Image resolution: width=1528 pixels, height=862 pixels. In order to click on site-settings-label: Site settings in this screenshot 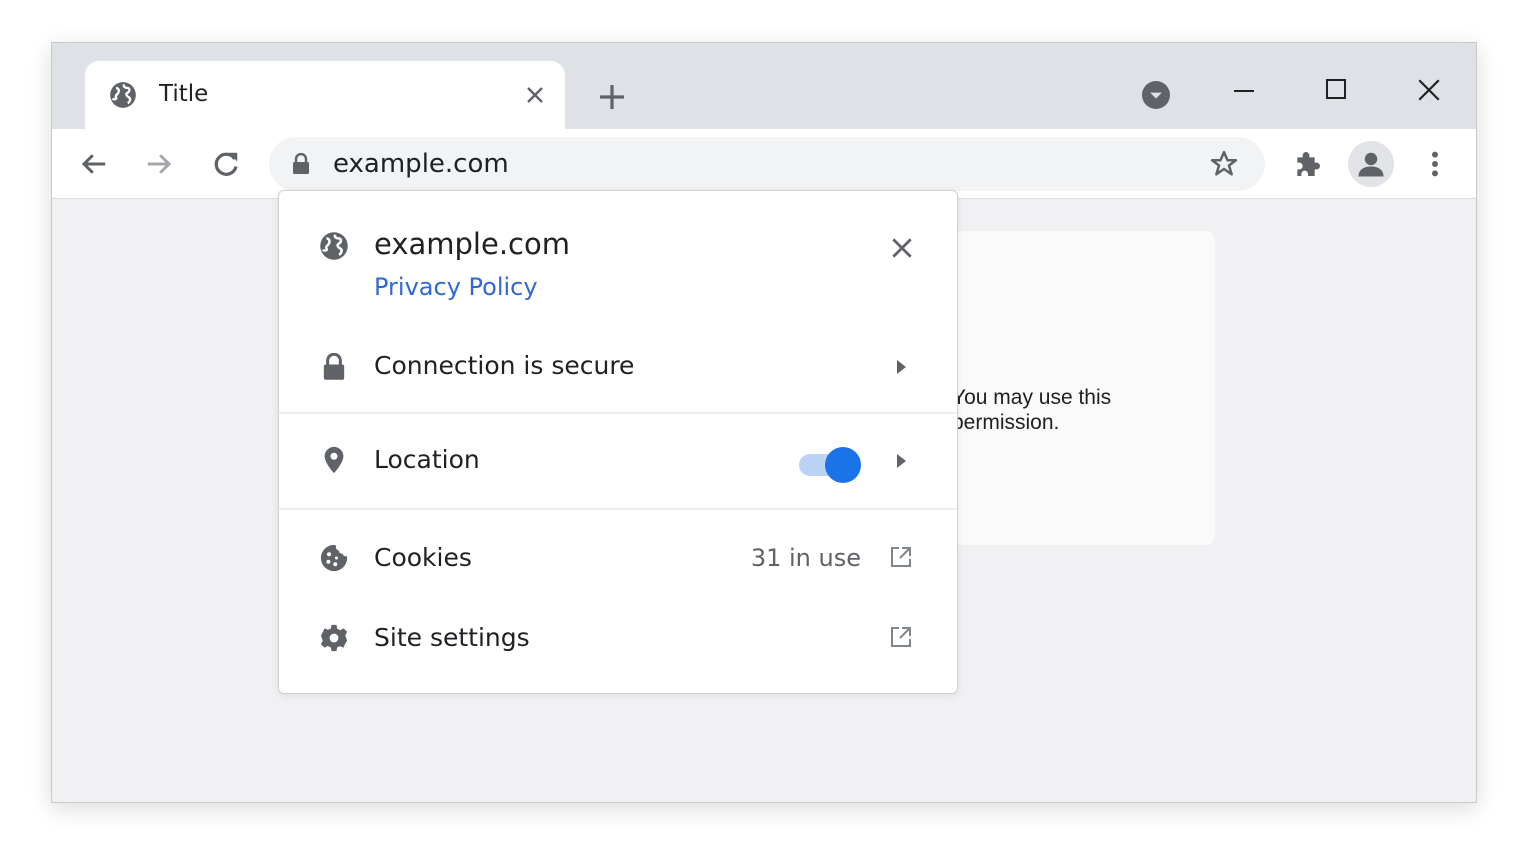, I will do `click(452, 637)`.